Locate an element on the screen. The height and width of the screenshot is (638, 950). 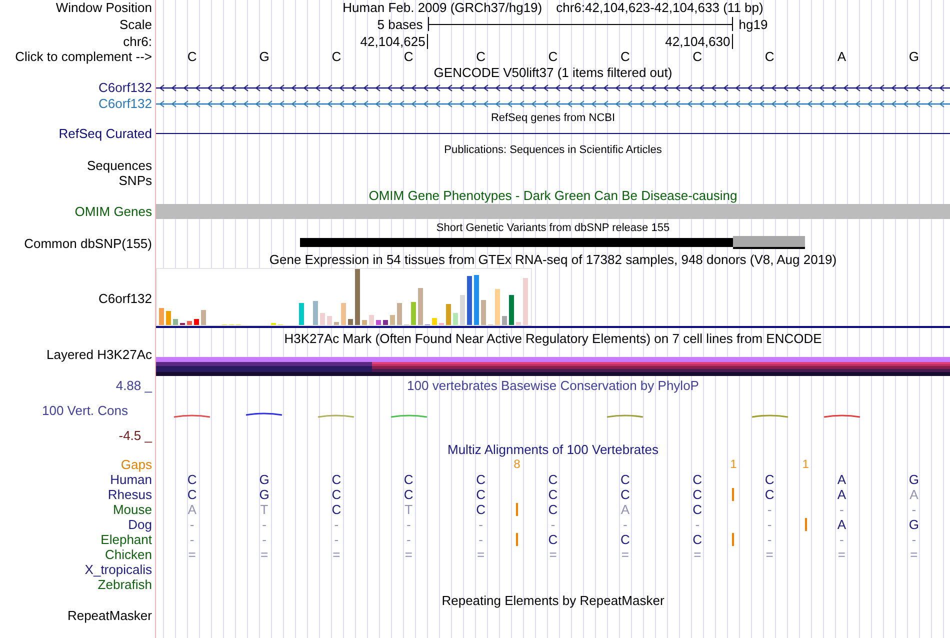
species-label: Elephant is located at coordinates (126, 539).